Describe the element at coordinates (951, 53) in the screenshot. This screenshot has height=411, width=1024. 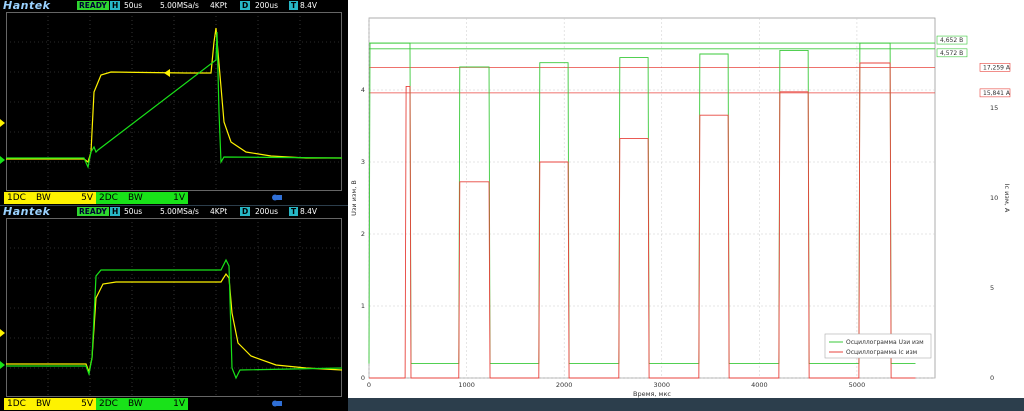
I see `marker-label: 4,572 В` at that location.